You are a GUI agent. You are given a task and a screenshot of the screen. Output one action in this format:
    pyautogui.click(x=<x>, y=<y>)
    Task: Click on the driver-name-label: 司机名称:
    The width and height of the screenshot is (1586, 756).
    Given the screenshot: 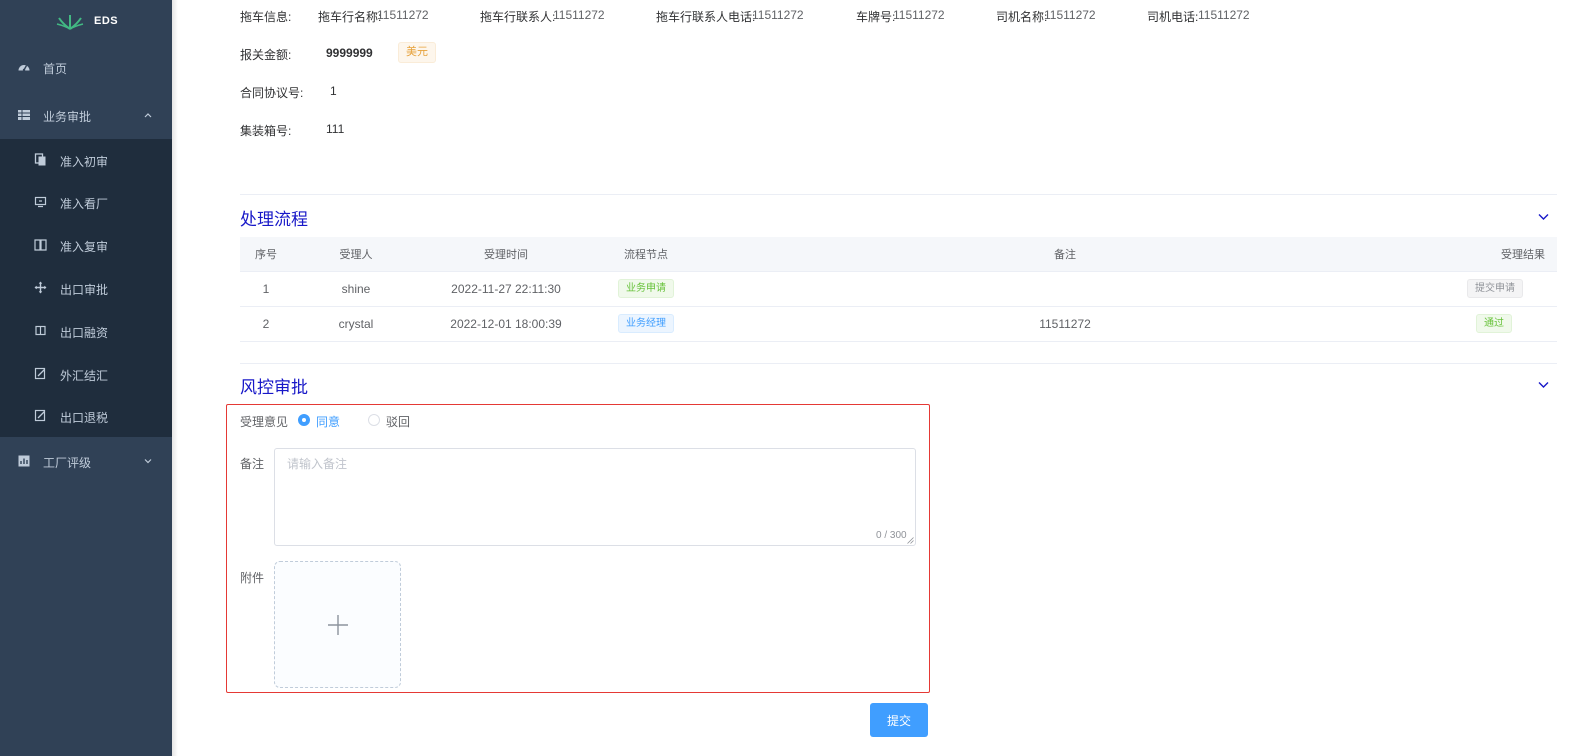 What is the action you would take?
    pyautogui.click(x=1022, y=17)
    